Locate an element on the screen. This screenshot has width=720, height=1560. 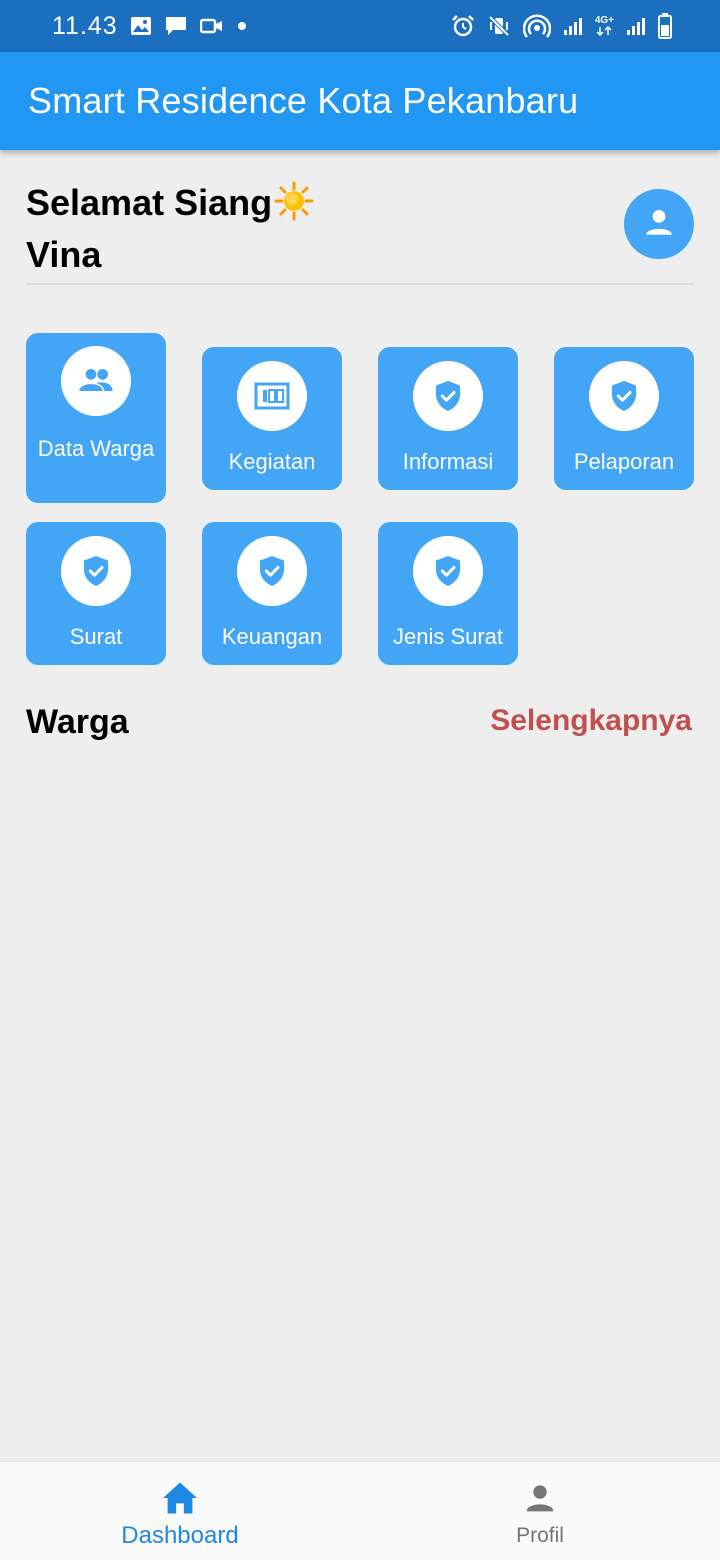
menu-tile-label: Informasi is located at coordinates (448, 461).